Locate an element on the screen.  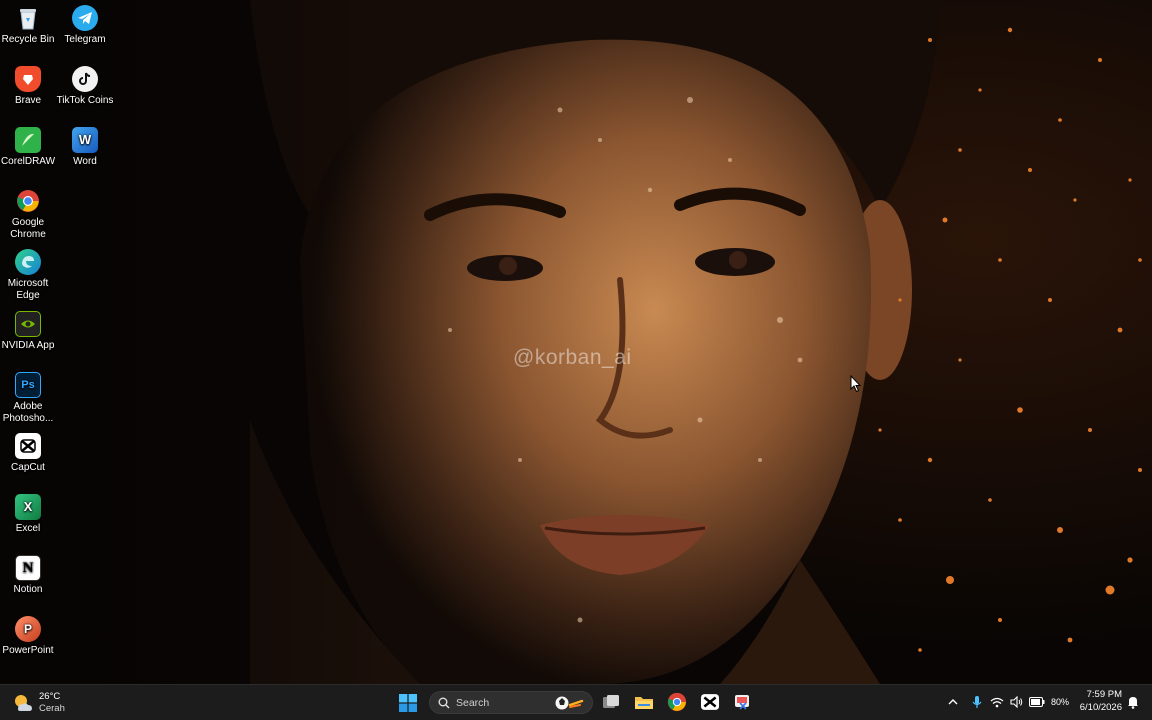
snipping-tool-icon is located at coordinates (742, 702).